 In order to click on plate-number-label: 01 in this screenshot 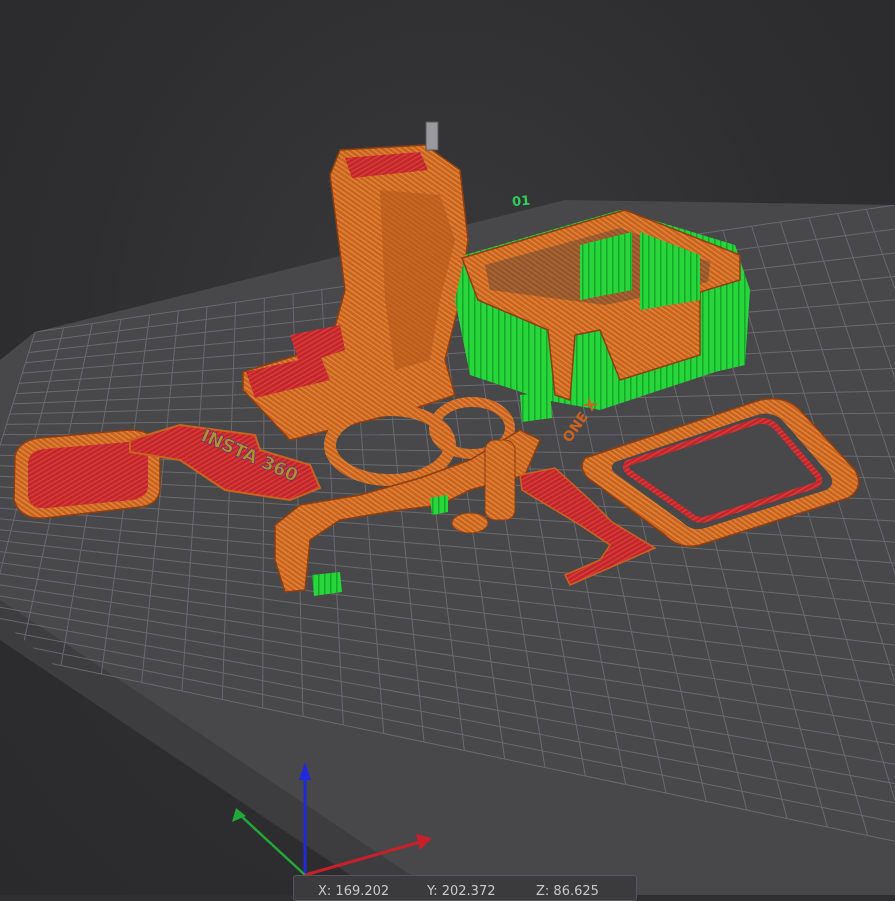, I will do `click(521, 202)`.